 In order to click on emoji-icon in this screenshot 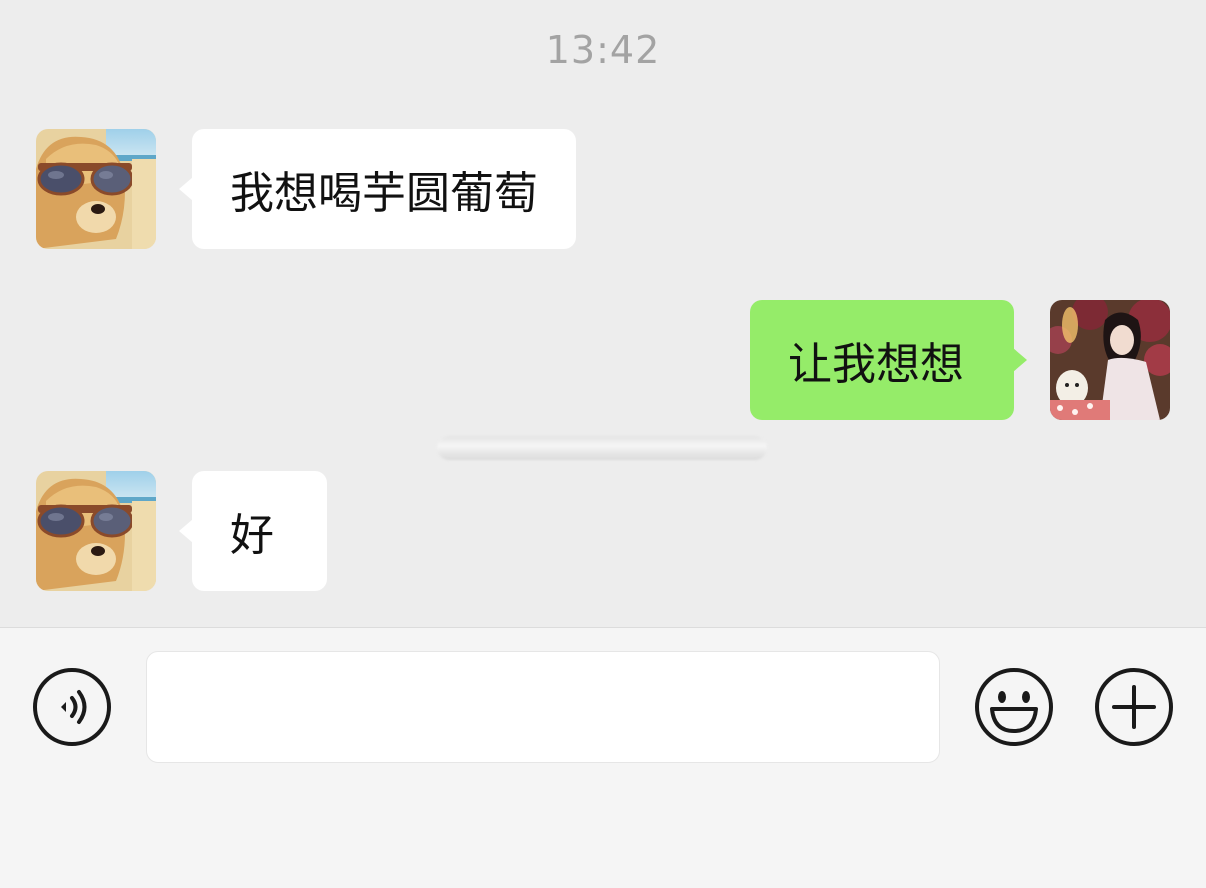, I will do `click(1014, 707)`.